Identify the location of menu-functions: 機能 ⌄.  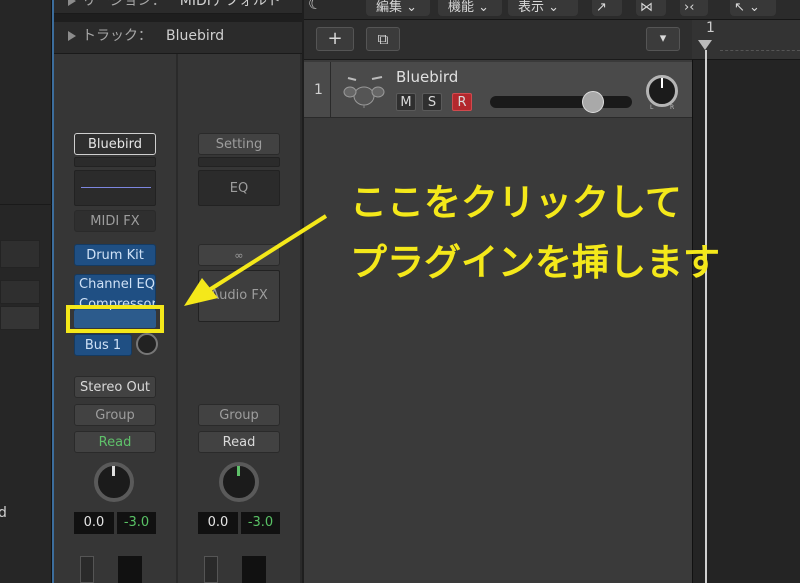
(470, 8).